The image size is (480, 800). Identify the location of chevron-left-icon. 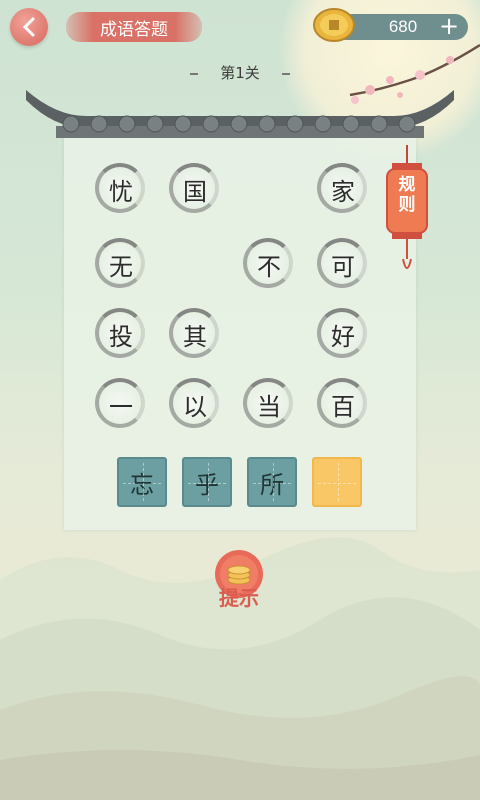
(28, 27).